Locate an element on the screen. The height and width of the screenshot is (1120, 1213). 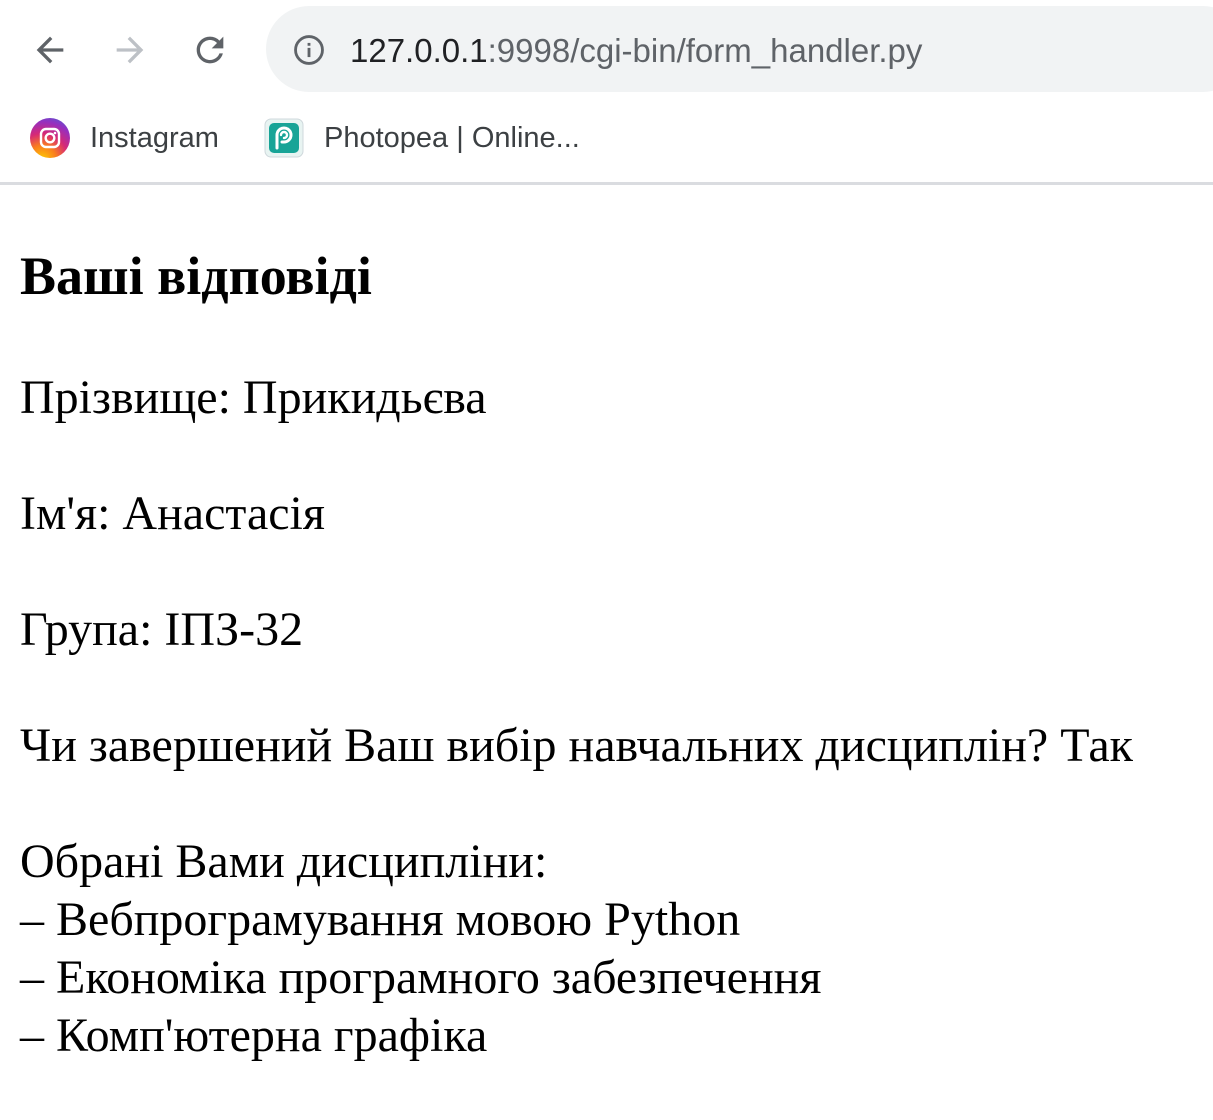
group-line: Група: ІПЗ-32 is located at coordinates (162, 629).